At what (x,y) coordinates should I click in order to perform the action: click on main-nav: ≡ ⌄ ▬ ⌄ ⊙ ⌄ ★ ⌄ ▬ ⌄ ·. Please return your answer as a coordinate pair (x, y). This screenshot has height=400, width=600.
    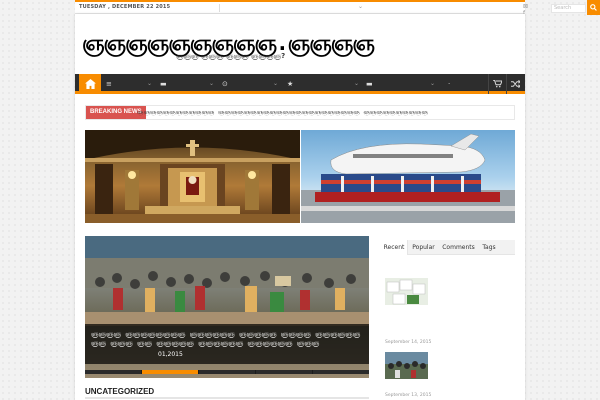
    Looking at the image, I should click on (300, 84).